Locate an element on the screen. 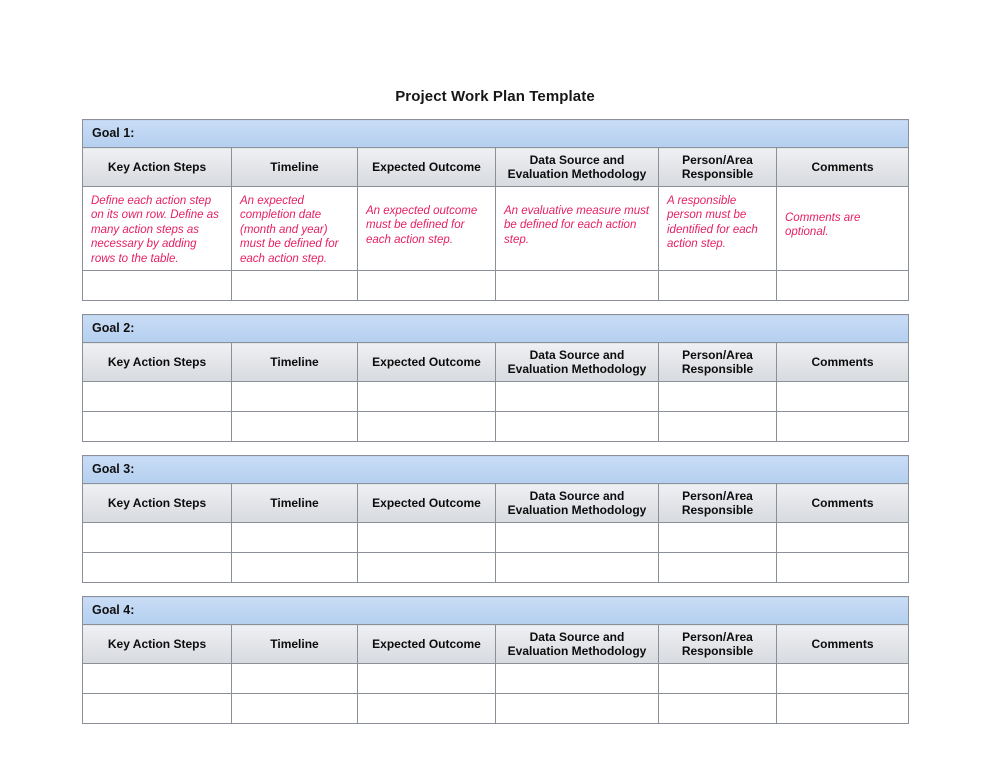 The image size is (990, 765). column-header-data-source-1: Data Source and Evaluation Methodology is located at coordinates (577, 167).